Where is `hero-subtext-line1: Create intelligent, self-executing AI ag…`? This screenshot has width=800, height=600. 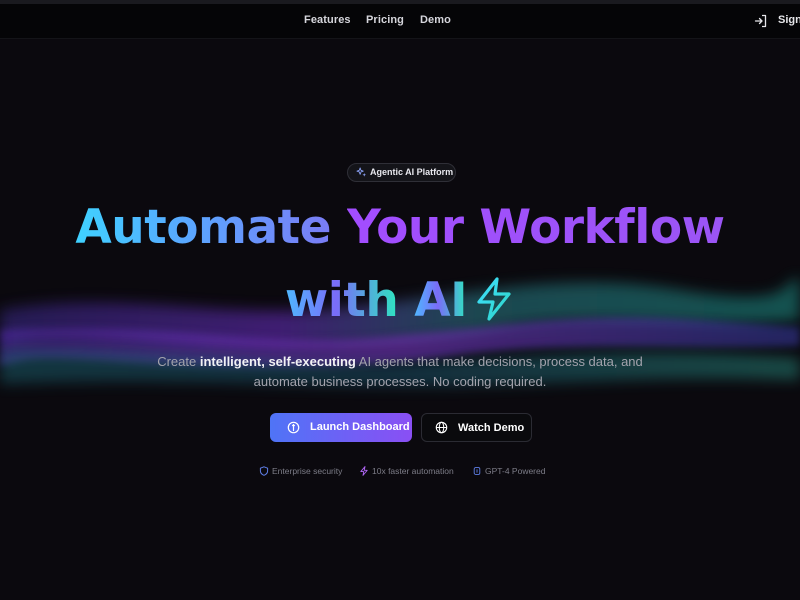 hero-subtext-line1: Create intelligent, self-executing AI ag… is located at coordinates (400, 361).